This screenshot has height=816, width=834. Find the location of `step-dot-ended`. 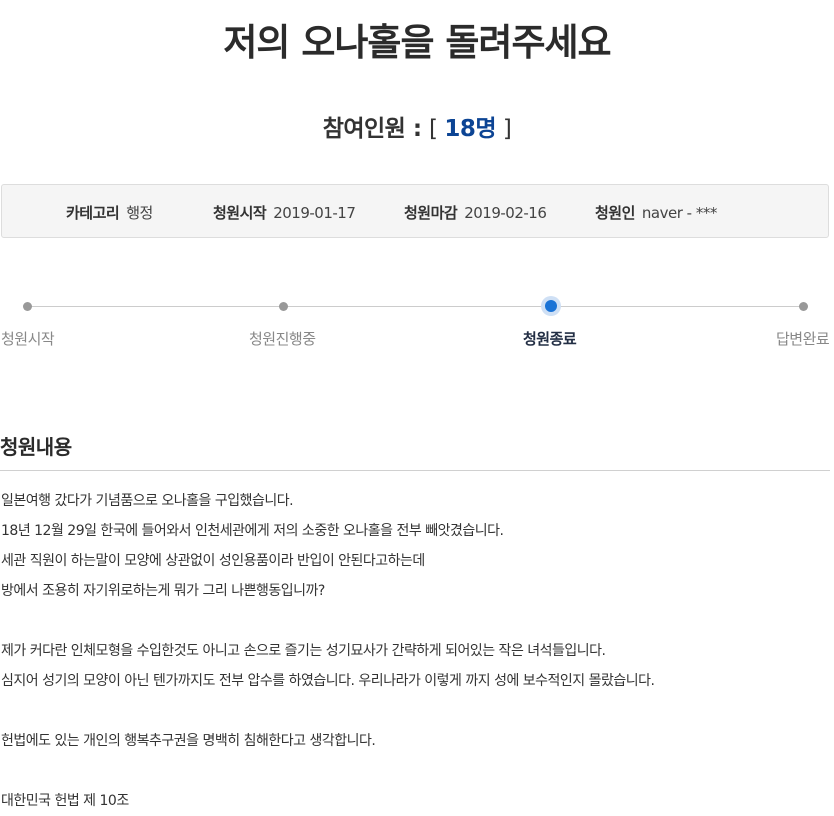

step-dot-ended is located at coordinates (551, 306).